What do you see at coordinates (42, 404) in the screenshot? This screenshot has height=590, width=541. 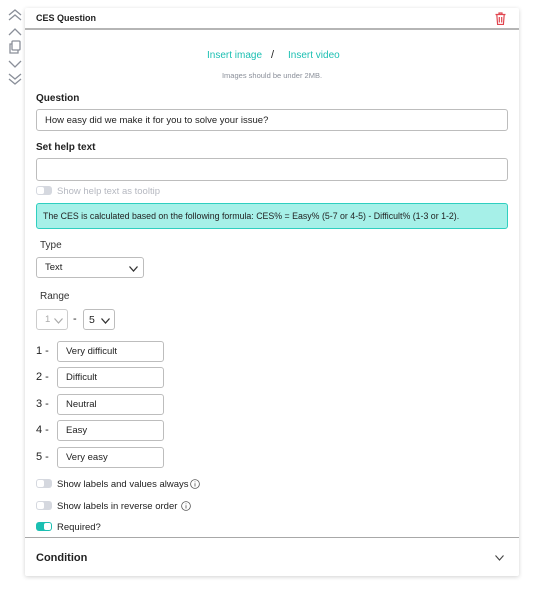 I see `scale-number: 3 -` at bounding box center [42, 404].